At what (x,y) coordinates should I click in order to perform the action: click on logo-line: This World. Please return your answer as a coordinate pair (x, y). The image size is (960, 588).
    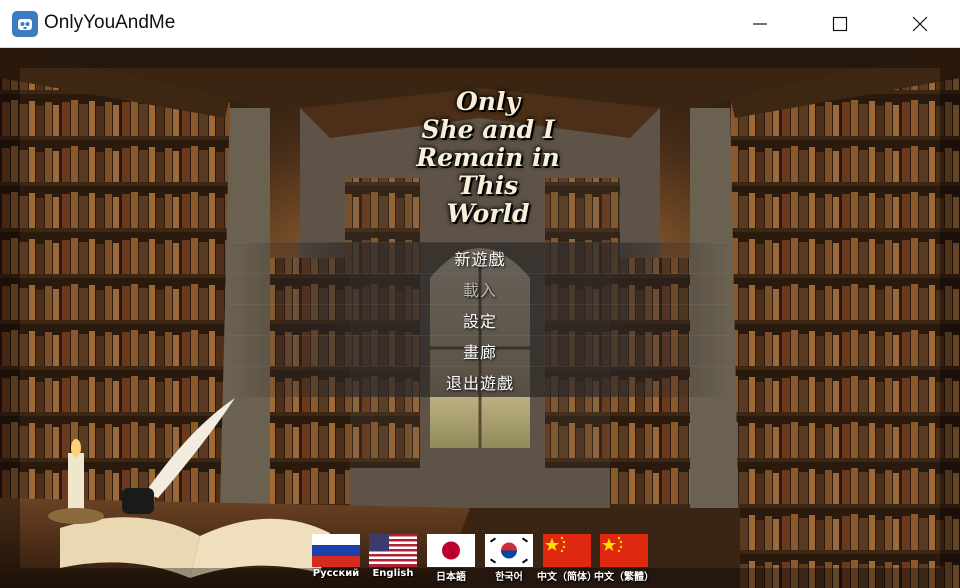
    Looking at the image, I should click on (488, 199).